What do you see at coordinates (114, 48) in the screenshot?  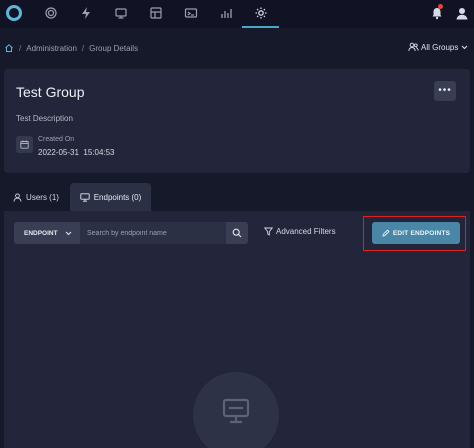 I see `breadcrumb-group-details: Group Details` at bounding box center [114, 48].